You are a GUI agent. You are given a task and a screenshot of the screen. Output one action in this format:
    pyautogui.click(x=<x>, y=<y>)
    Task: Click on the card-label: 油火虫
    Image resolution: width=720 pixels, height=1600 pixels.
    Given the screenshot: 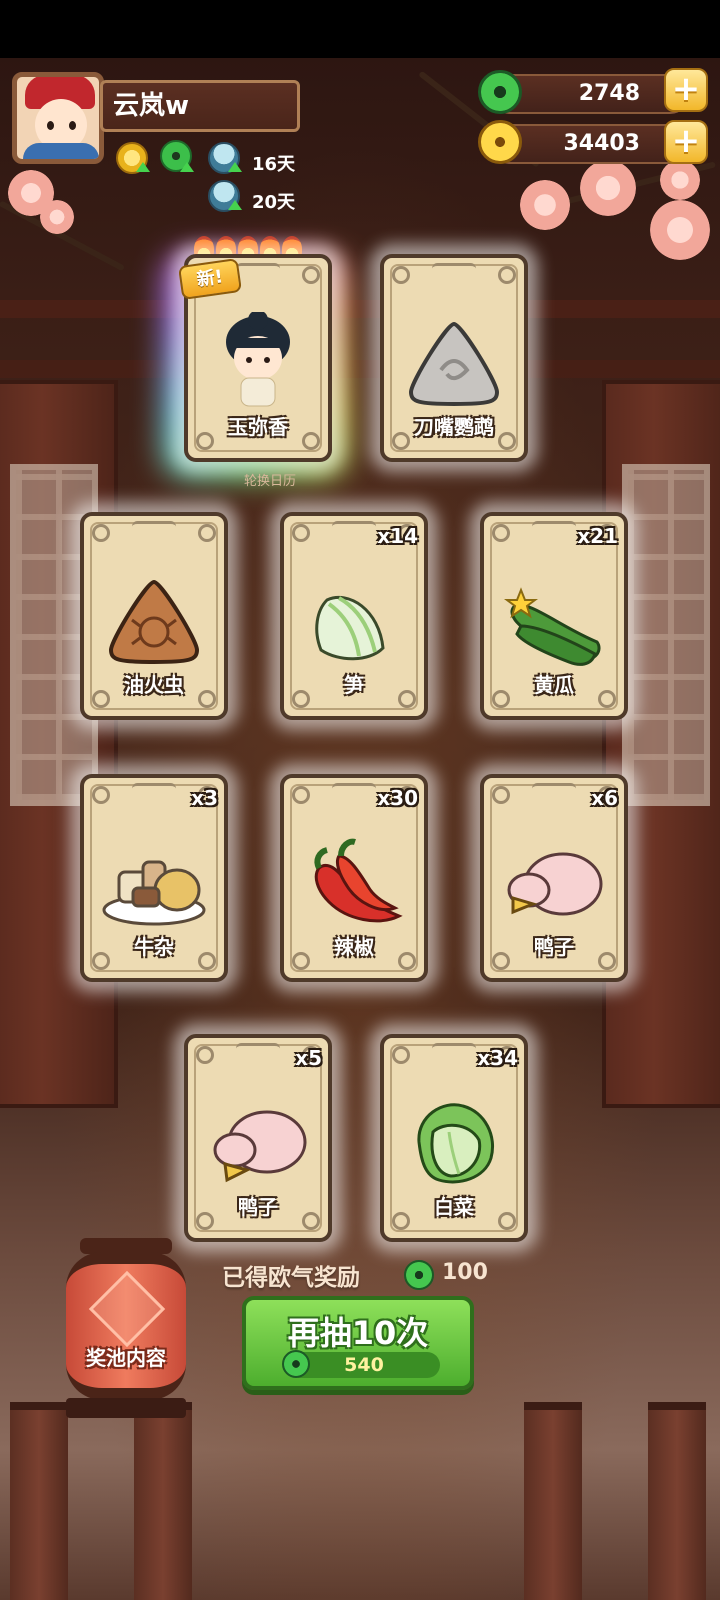 What is the action you would take?
    pyautogui.click(x=154, y=685)
    